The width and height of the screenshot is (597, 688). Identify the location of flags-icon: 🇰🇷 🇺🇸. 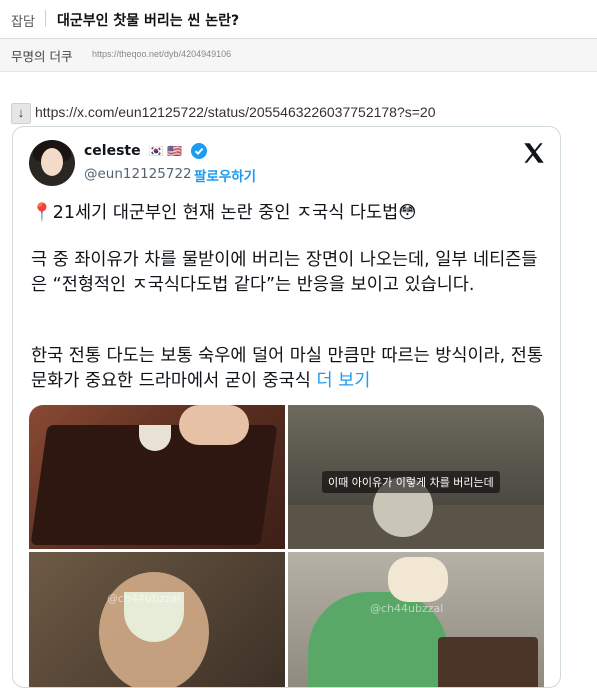
(165, 151).